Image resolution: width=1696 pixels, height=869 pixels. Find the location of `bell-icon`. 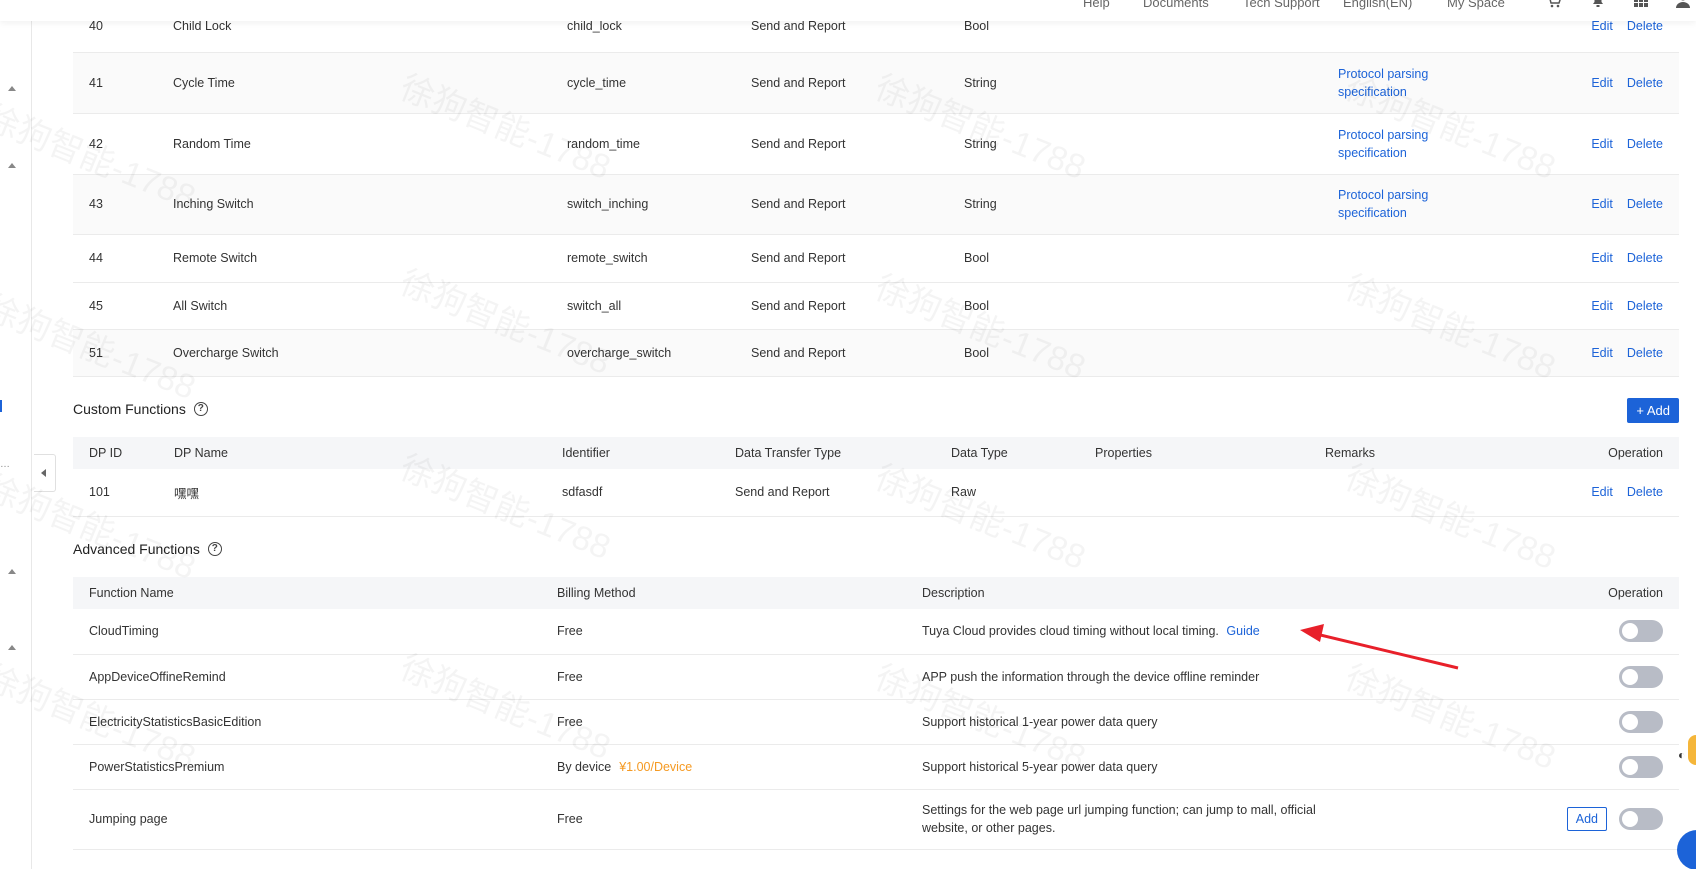

bell-icon is located at coordinates (1598, 4).